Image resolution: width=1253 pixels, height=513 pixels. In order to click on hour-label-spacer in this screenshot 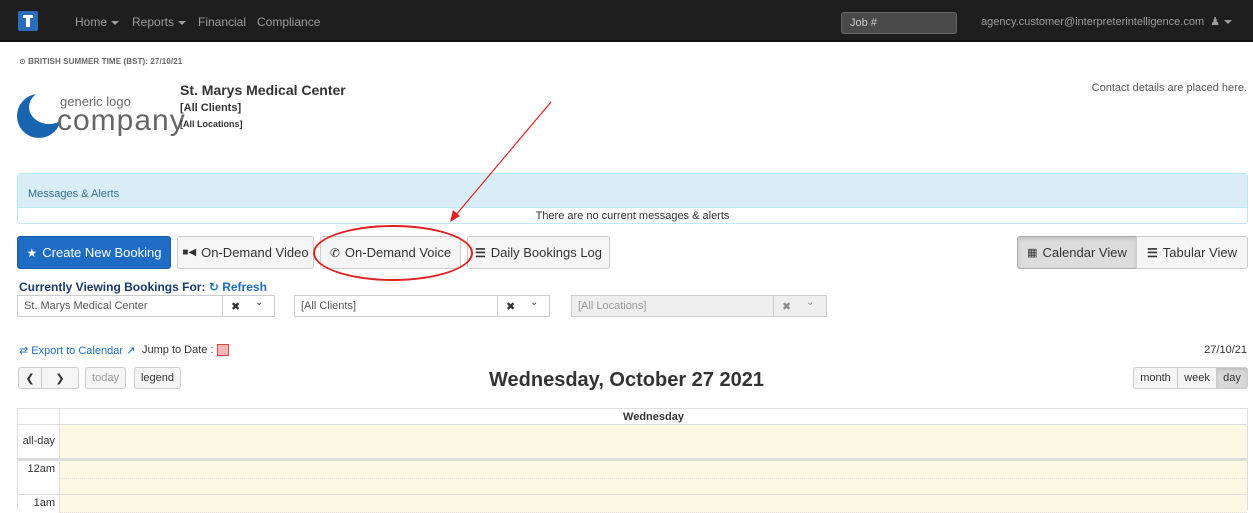, I will do `click(39, 487)`.